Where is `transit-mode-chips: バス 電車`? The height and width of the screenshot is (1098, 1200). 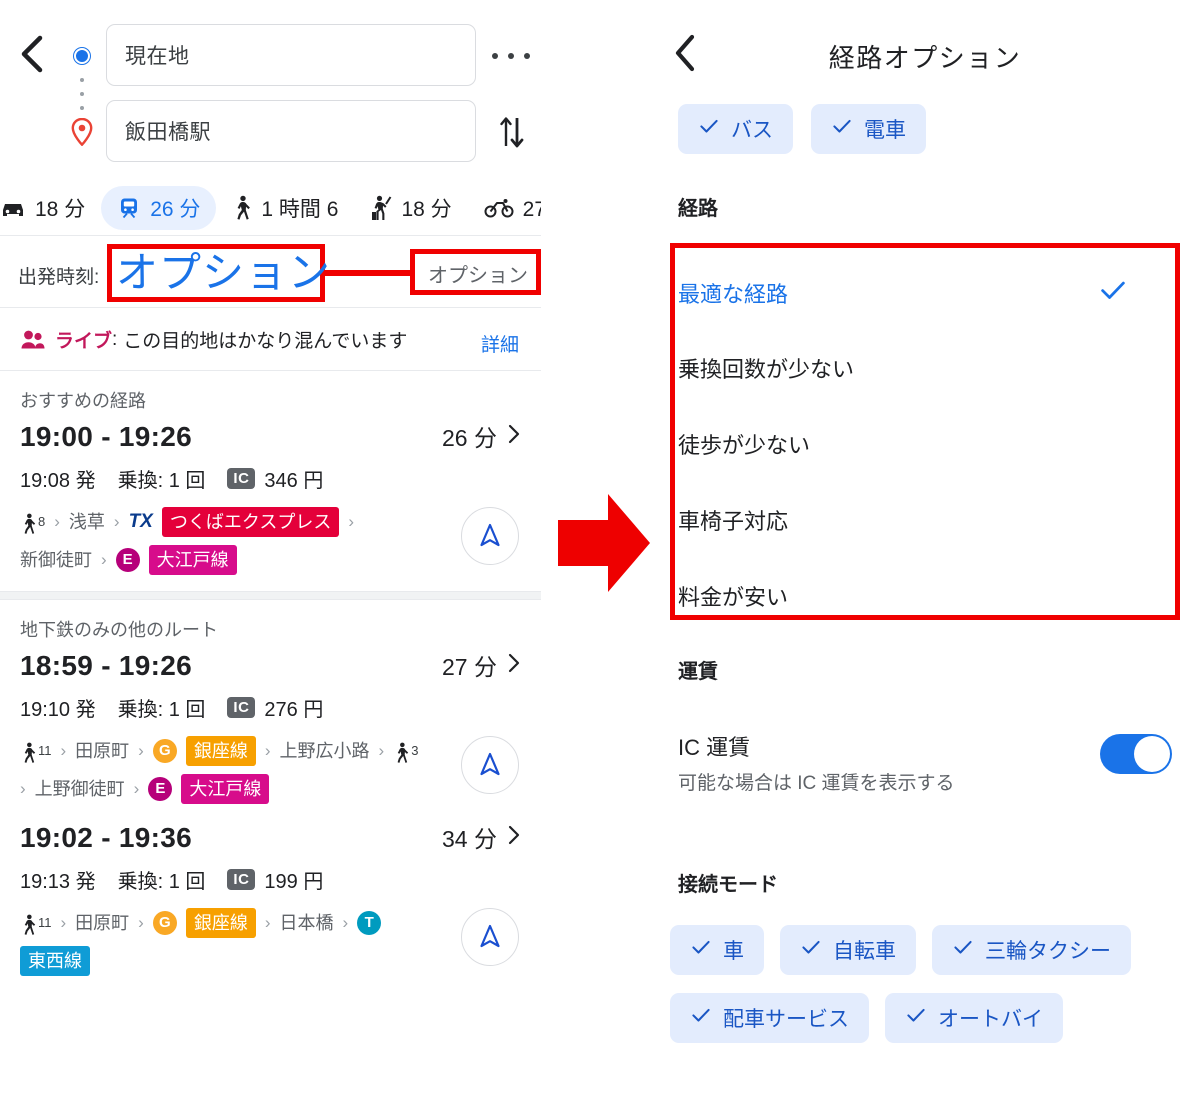 transit-mode-chips: バス 電車 is located at coordinates (925, 127).